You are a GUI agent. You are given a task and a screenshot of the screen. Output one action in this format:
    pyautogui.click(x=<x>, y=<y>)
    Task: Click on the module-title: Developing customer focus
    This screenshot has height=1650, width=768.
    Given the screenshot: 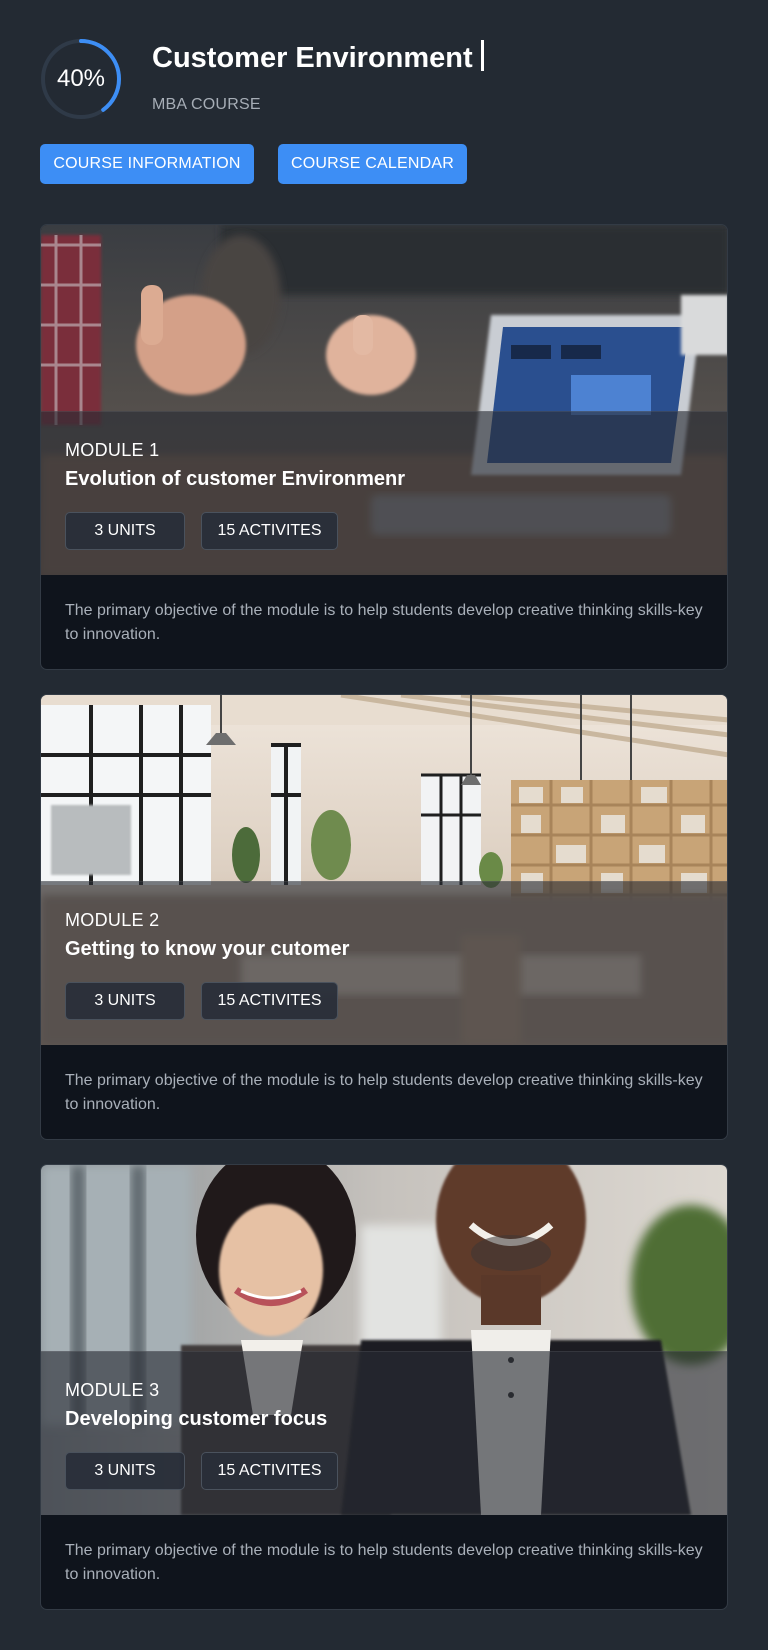 What is the action you would take?
    pyautogui.click(x=196, y=1419)
    